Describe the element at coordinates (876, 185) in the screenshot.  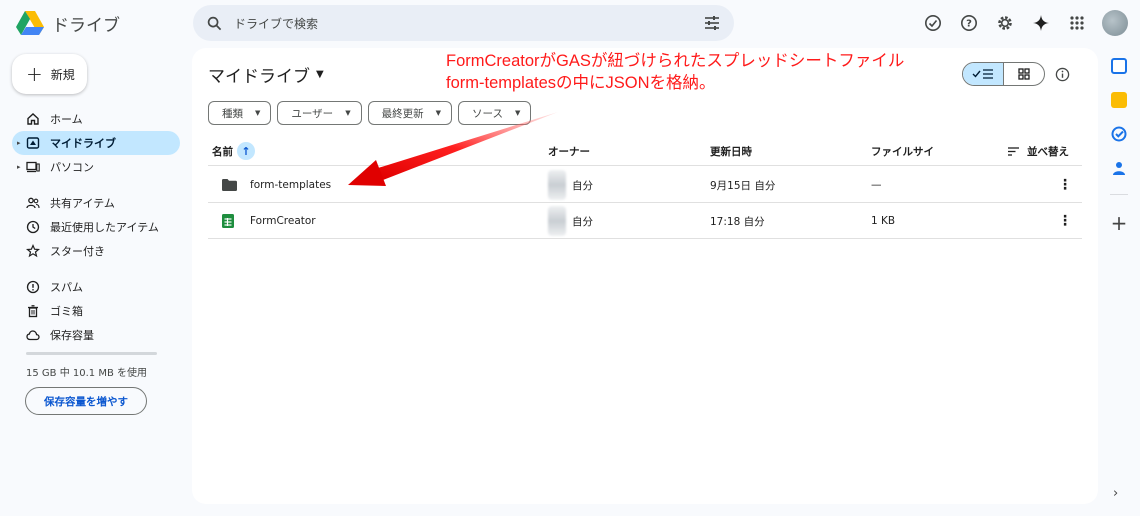
I see `file-size: —` at that location.